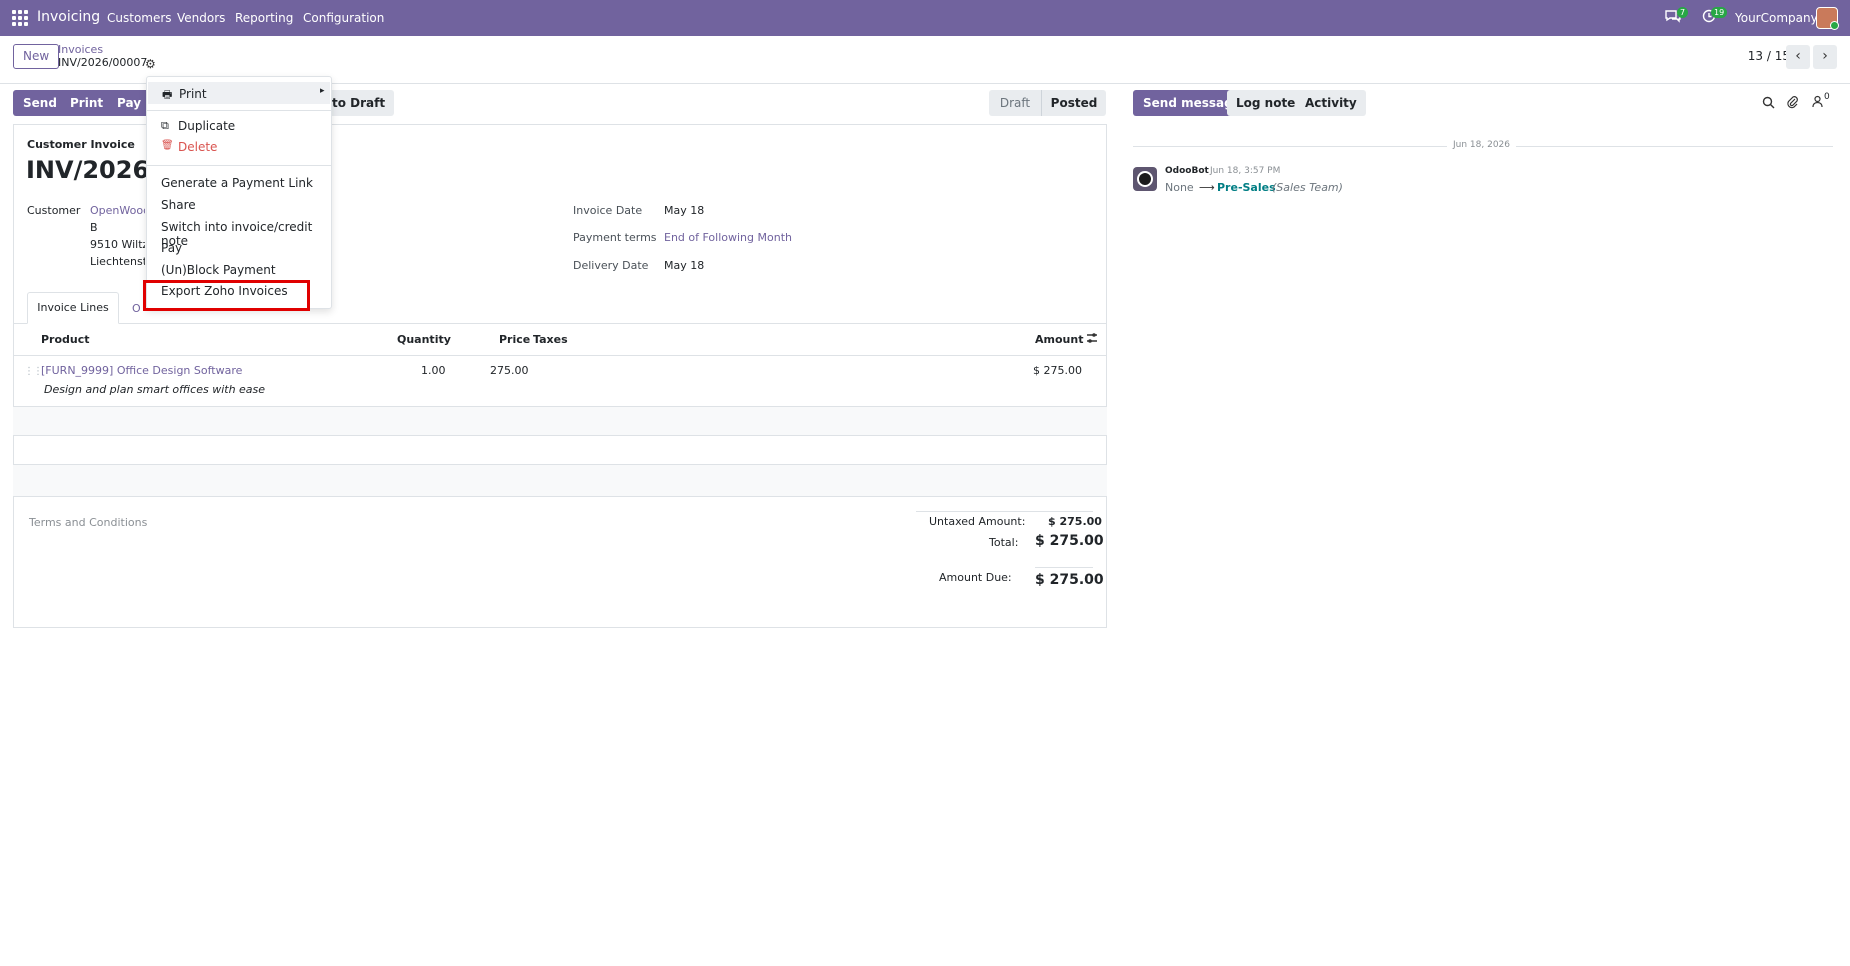  What do you see at coordinates (264, 18) in the screenshot?
I see `menu-reporting: Reporting` at bounding box center [264, 18].